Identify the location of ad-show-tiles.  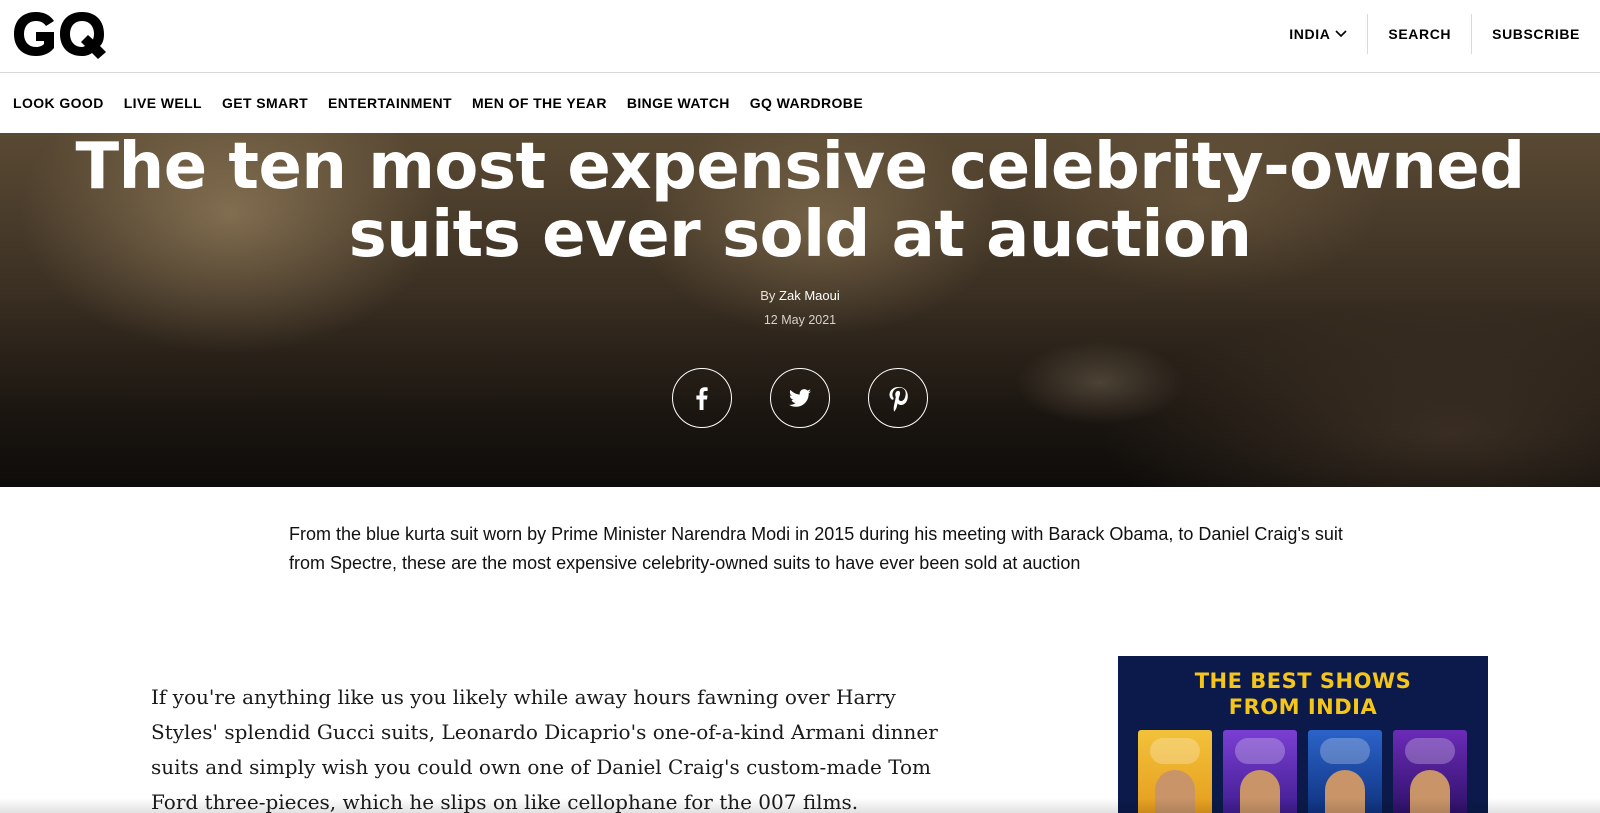
(1302, 771).